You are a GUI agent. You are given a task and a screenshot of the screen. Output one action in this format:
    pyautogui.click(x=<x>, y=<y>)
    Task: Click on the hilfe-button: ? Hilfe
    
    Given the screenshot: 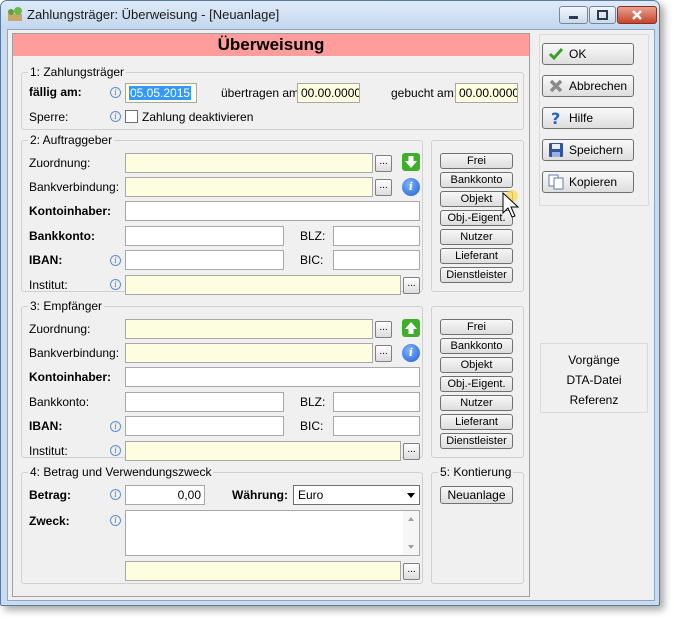 What is the action you would take?
    pyautogui.click(x=588, y=118)
    